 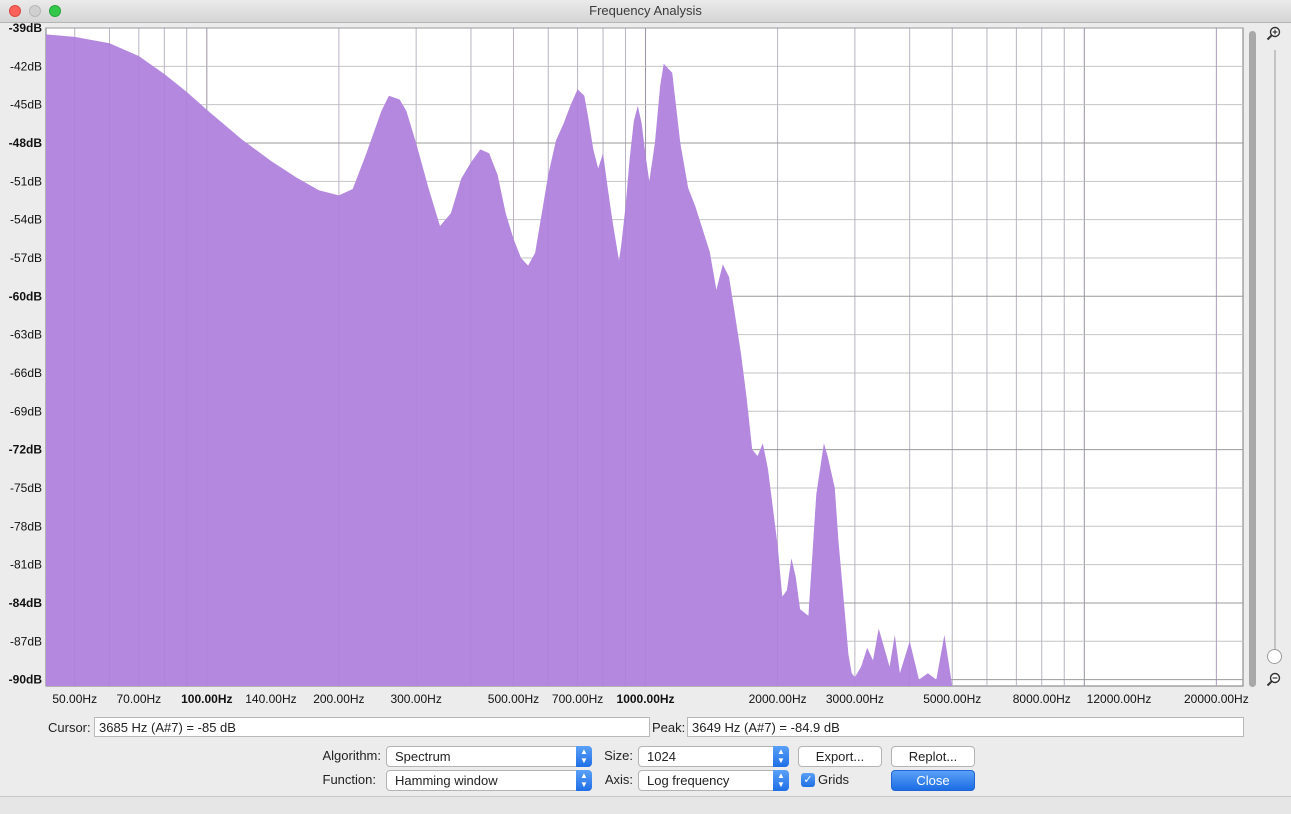 What do you see at coordinates (26, 526) in the screenshot?
I see `y-tick-label: -78dB` at bounding box center [26, 526].